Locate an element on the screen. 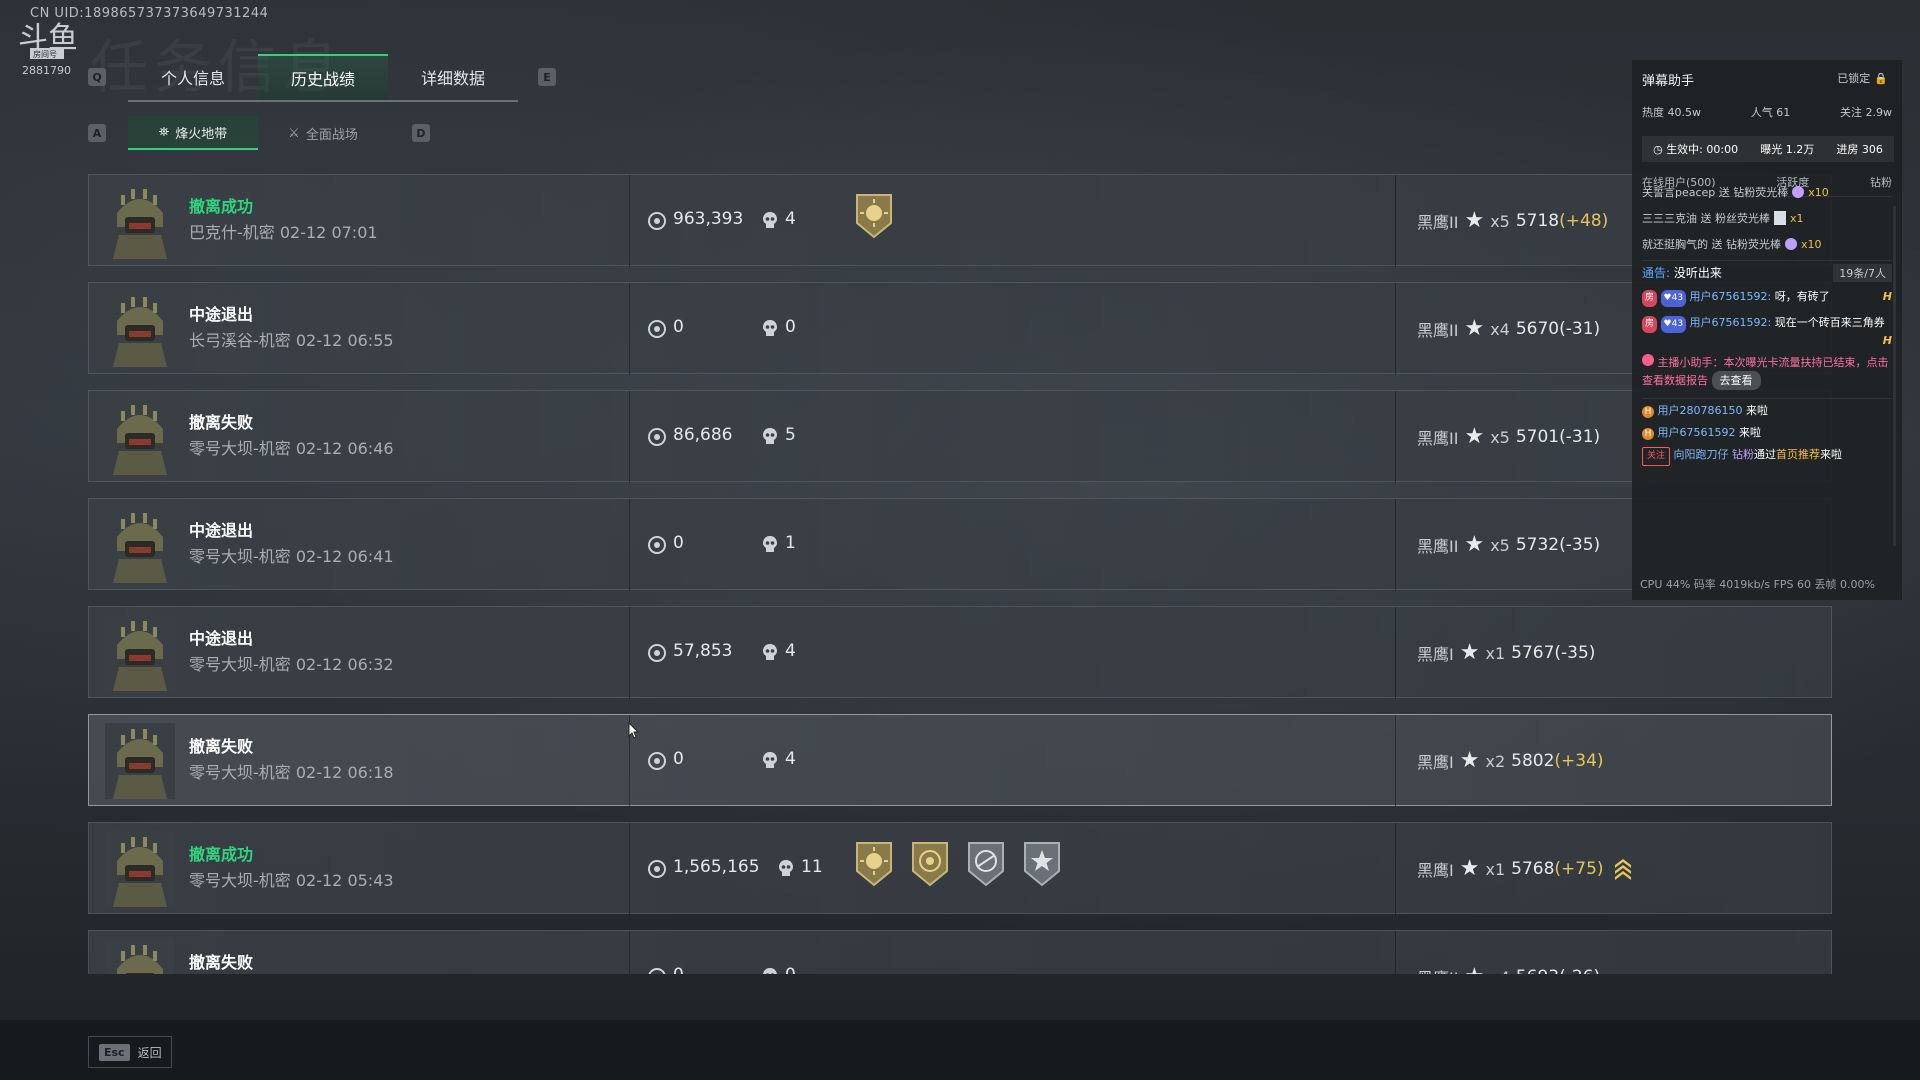  match-rank: 黑鹰II ★ x5 5732(-35) is located at coordinates (1508, 545).